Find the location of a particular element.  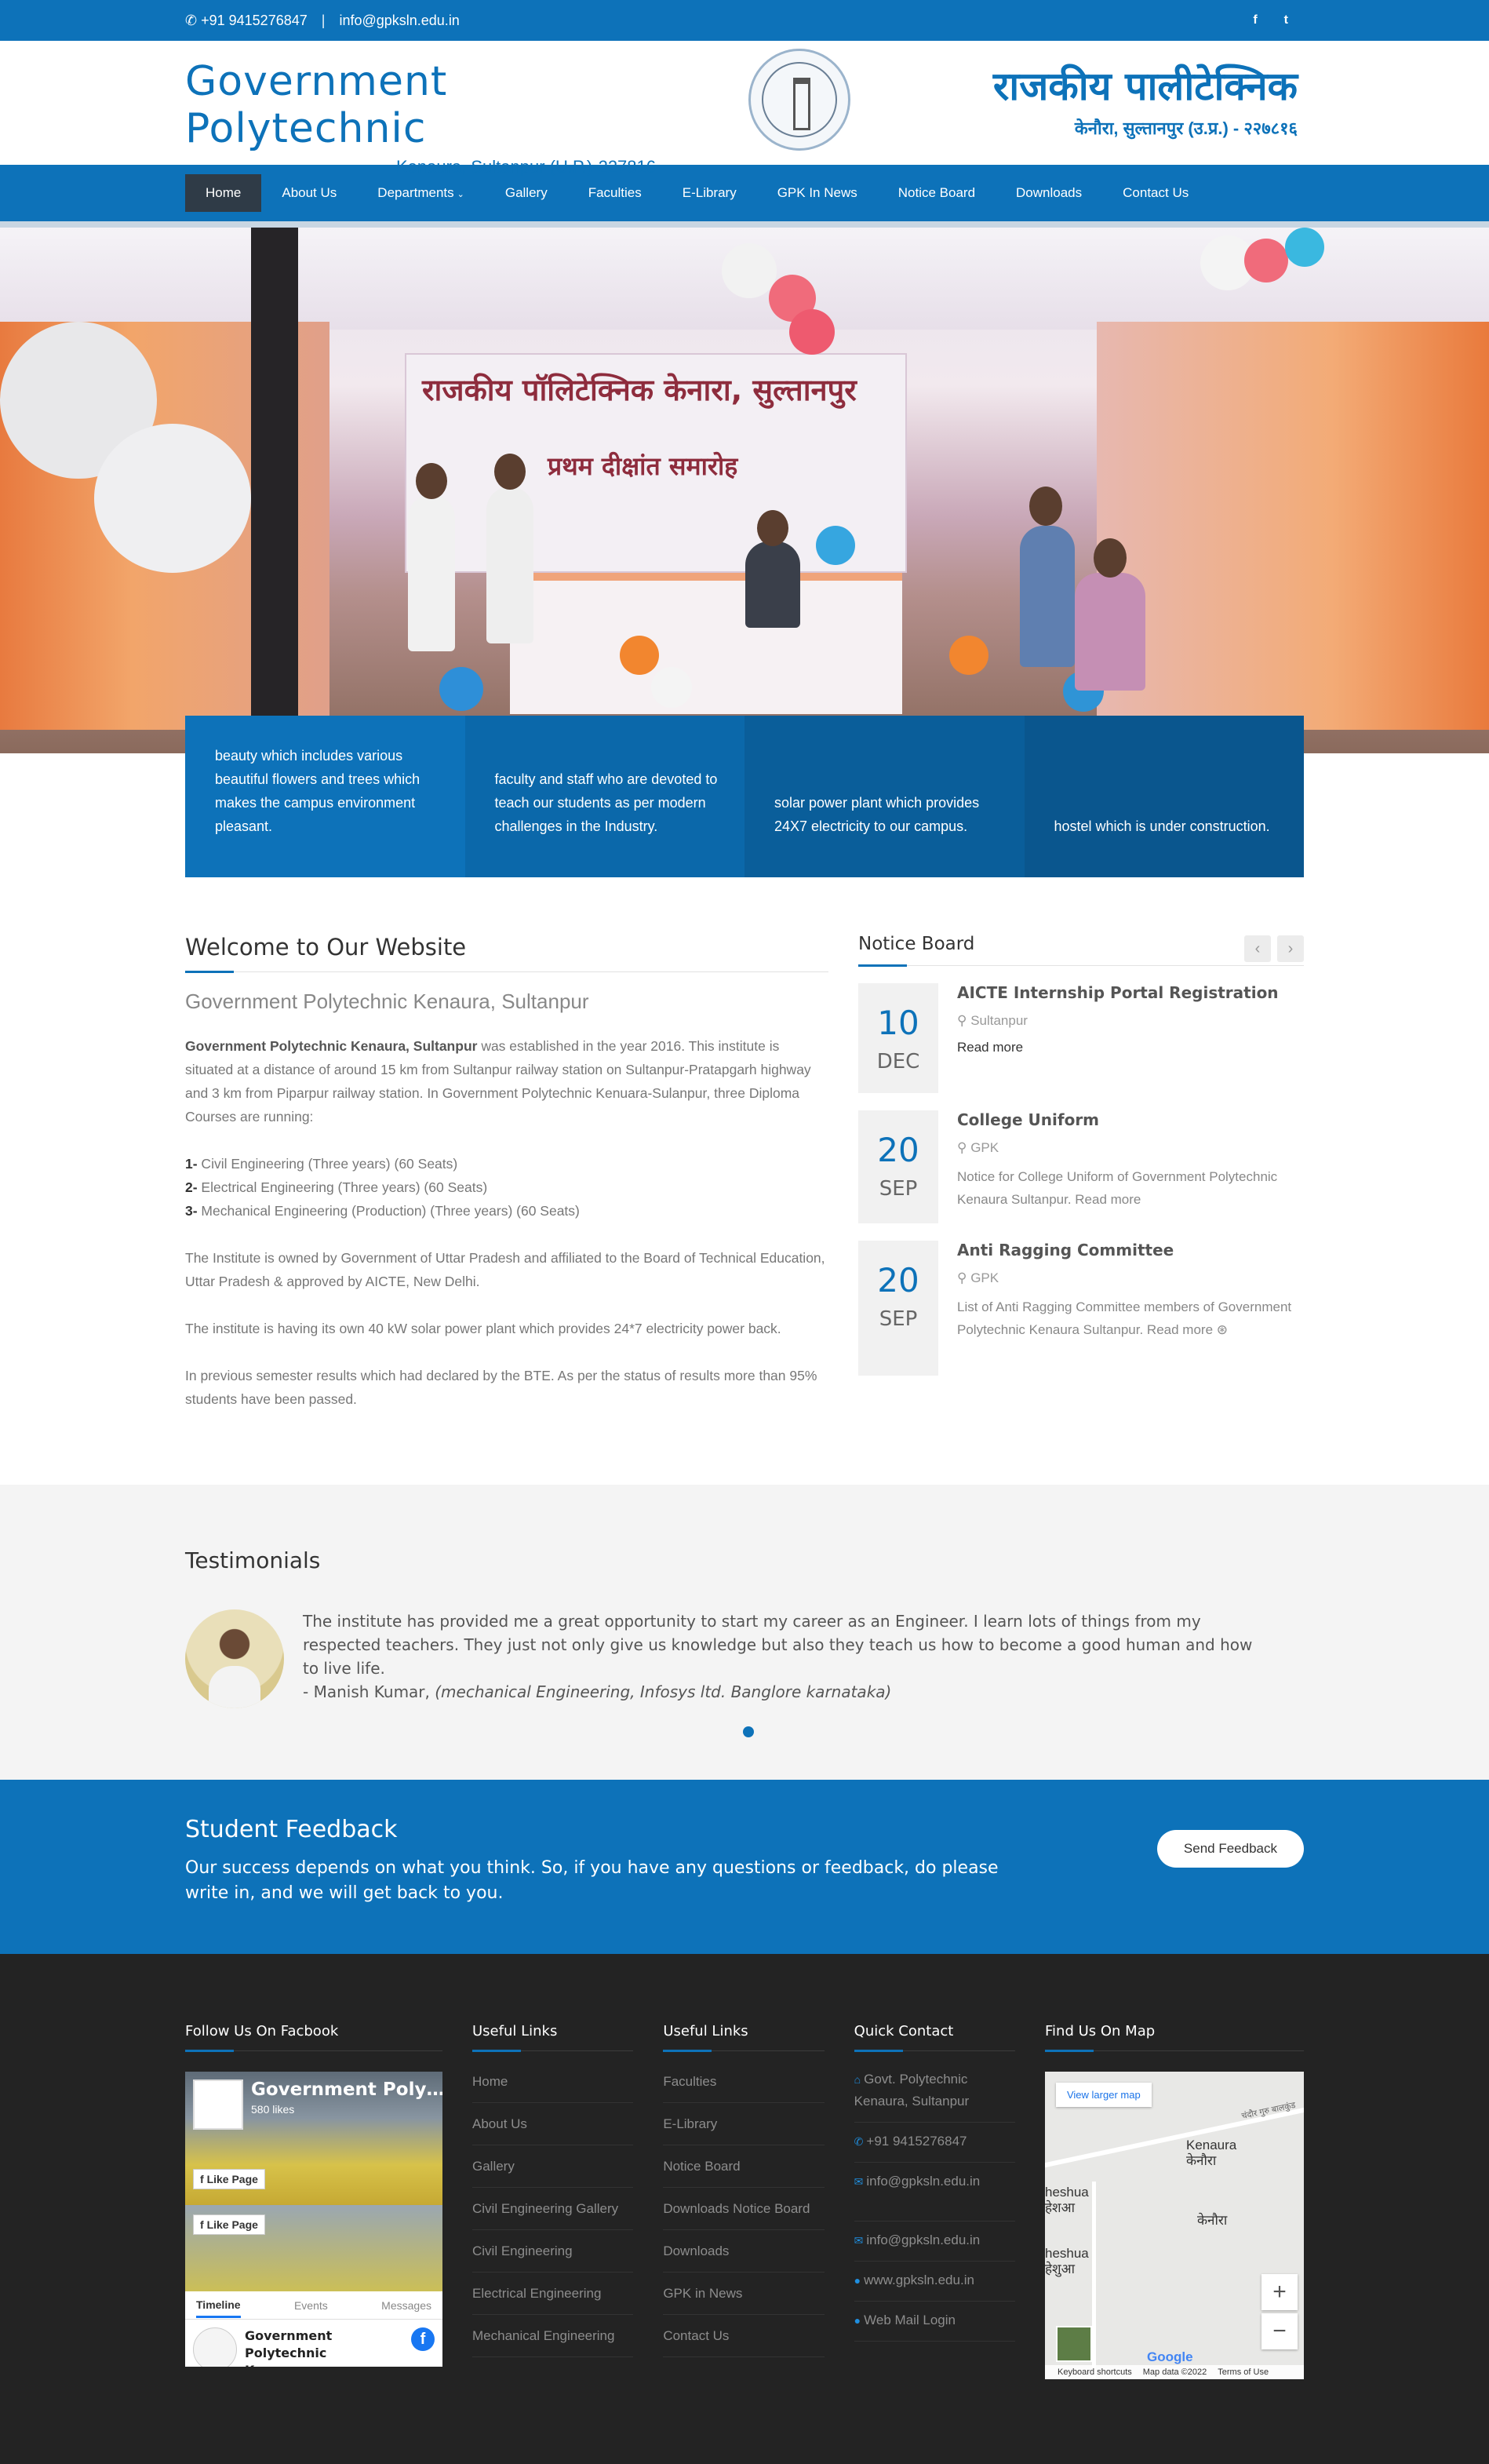

map-place-label: heshua हेशआ is located at coordinates (1066, 2200).